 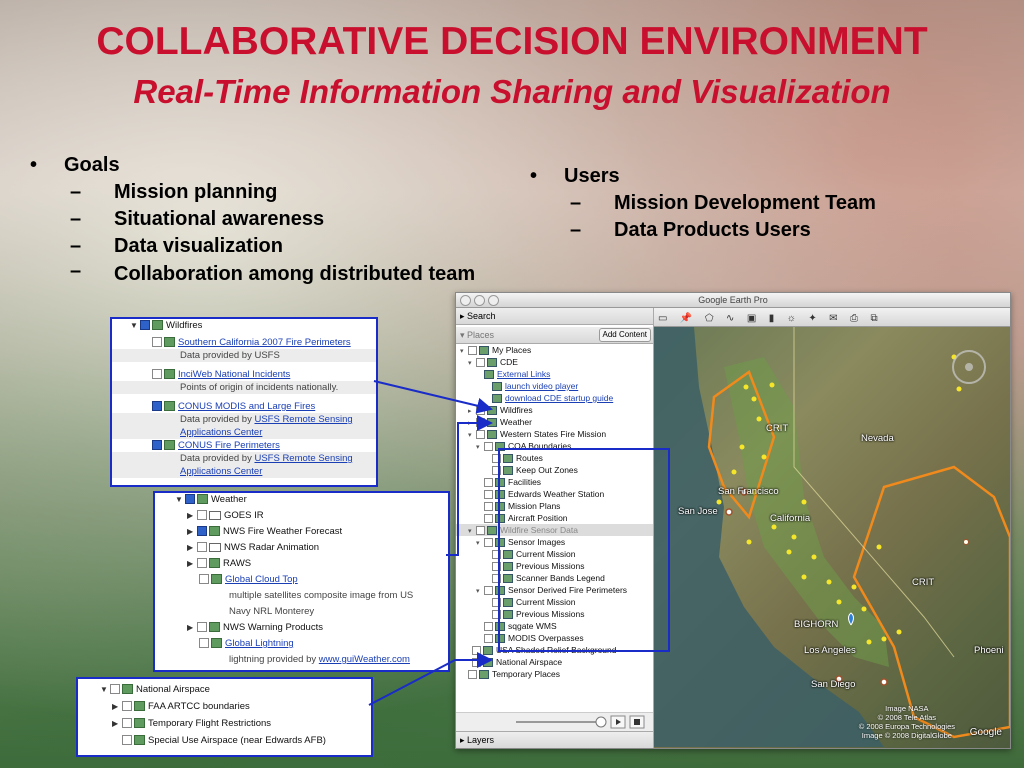 I want to click on tree-item: Mission Plans, so click(x=554, y=506).